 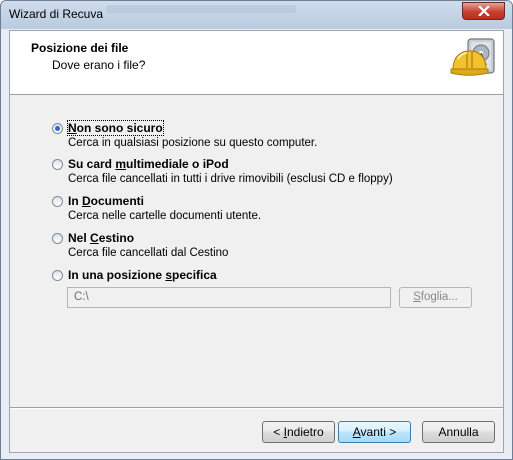 I want to click on wizard-header: Posizione dei file Dove erano i file?, so click(x=256, y=63).